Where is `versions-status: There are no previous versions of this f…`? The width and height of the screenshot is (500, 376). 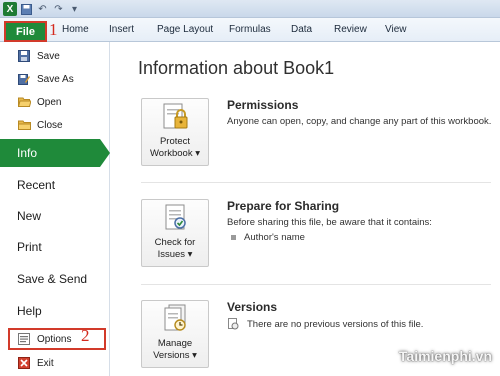 versions-status: There are no previous versions of this f… is located at coordinates (325, 324).